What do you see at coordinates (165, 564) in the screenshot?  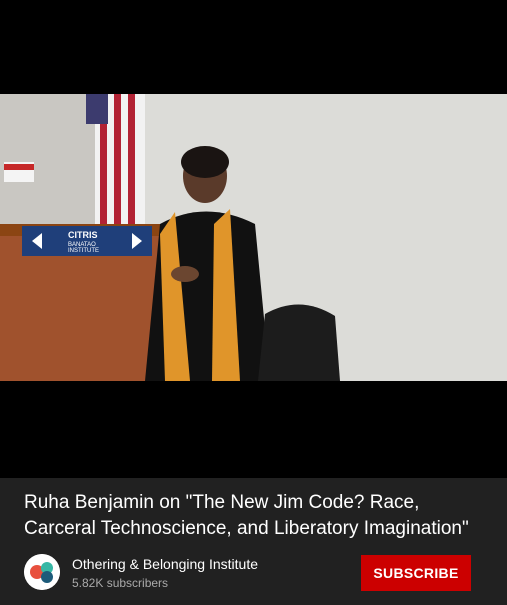 I see `channel-name: Othering & Belonging Institute` at bounding box center [165, 564].